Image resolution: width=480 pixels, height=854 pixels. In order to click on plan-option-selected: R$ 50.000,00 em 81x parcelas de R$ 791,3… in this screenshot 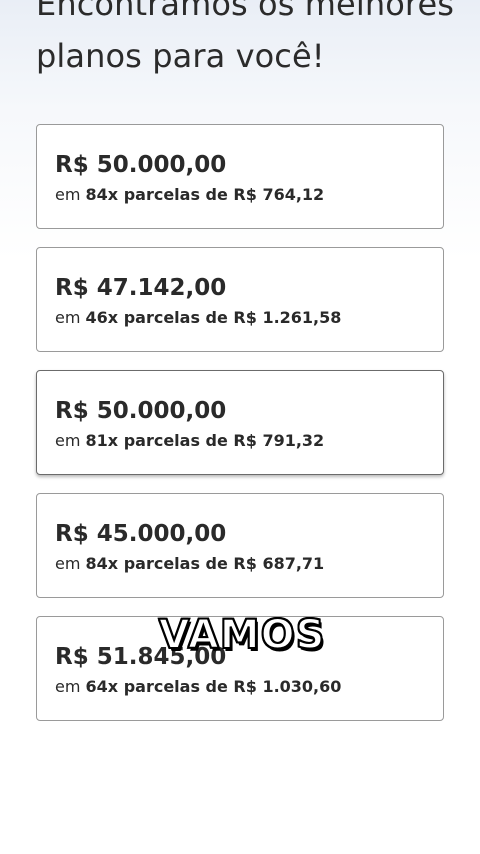, I will do `click(240, 422)`.